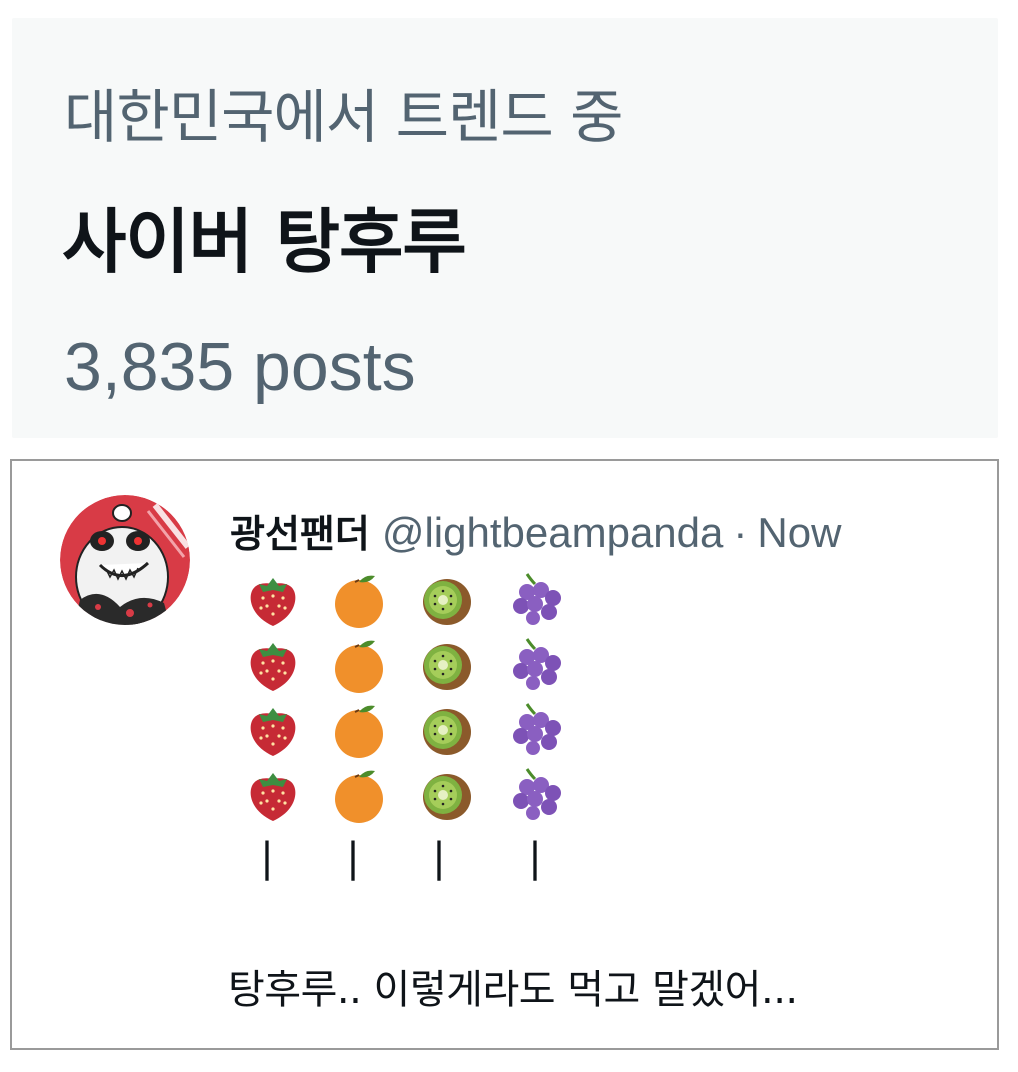 Image resolution: width=1018 pixels, height=1072 pixels. What do you see at coordinates (553, 533) in the screenshot?
I see `user-handle: @lightbeampanda` at bounding box center [553, 533].